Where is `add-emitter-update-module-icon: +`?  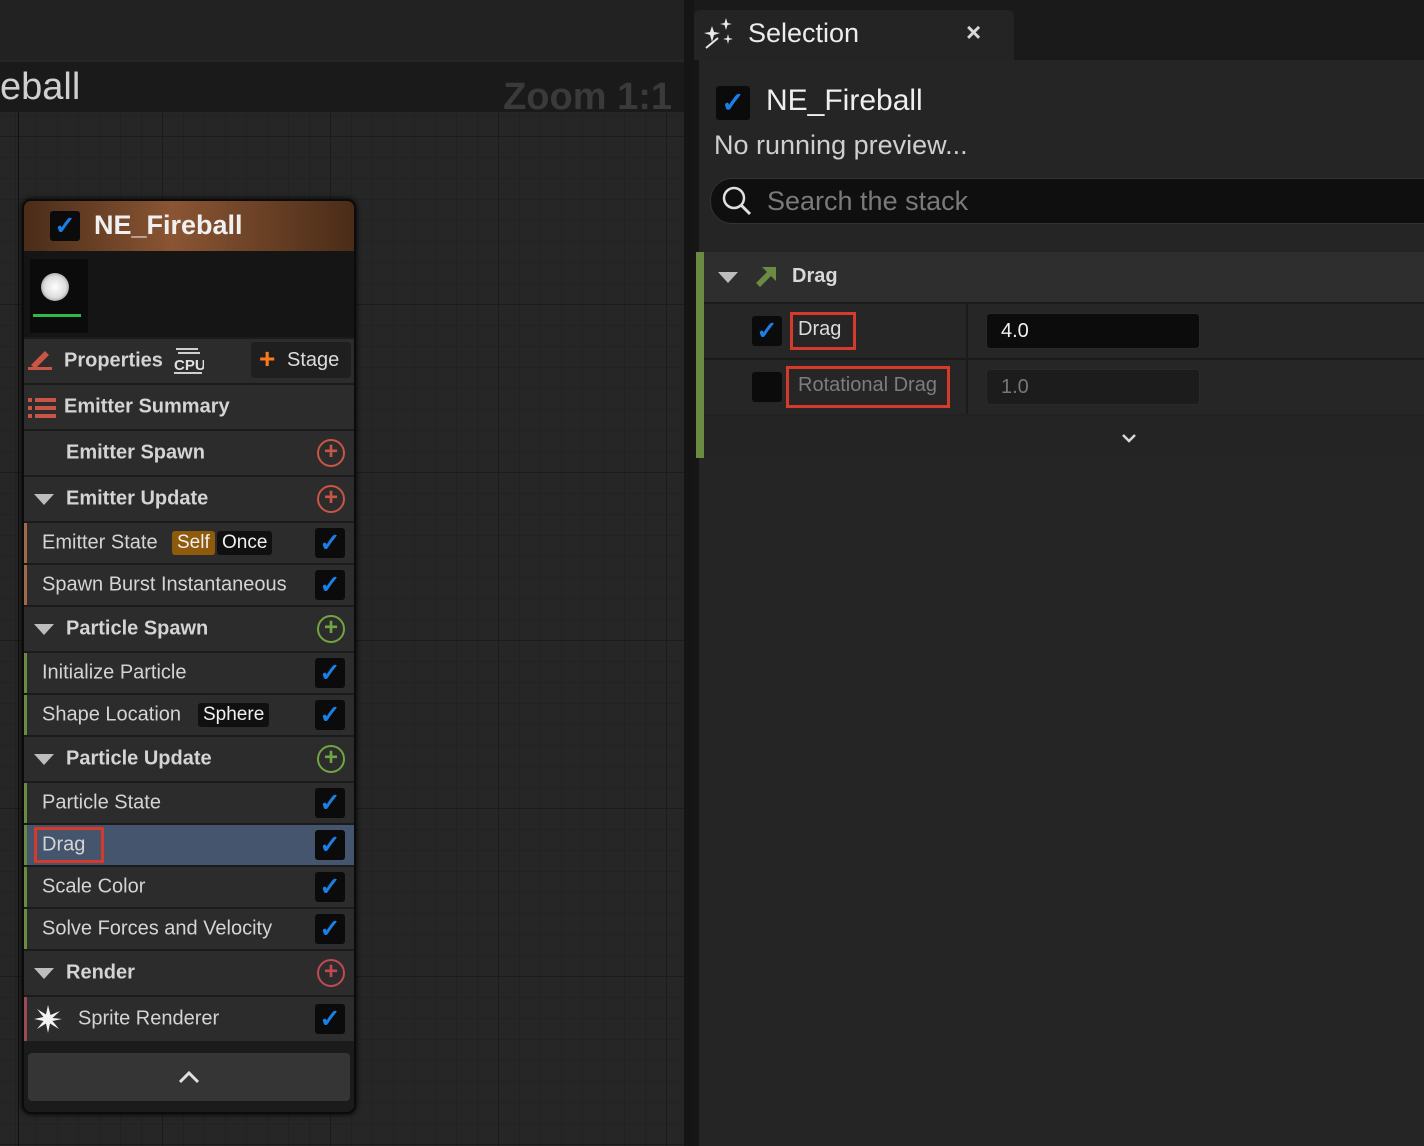 add-emitter-update-module-icon: + is located at coordinates (331, 499).